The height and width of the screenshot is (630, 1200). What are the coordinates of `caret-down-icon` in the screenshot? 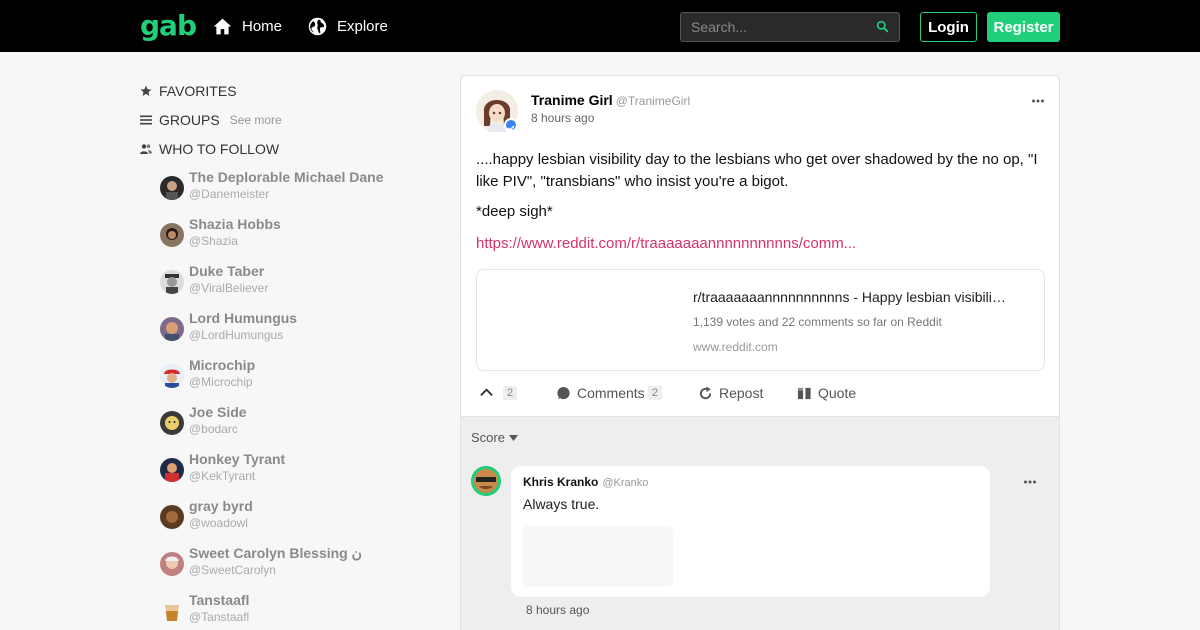 It's located at (513, 437).